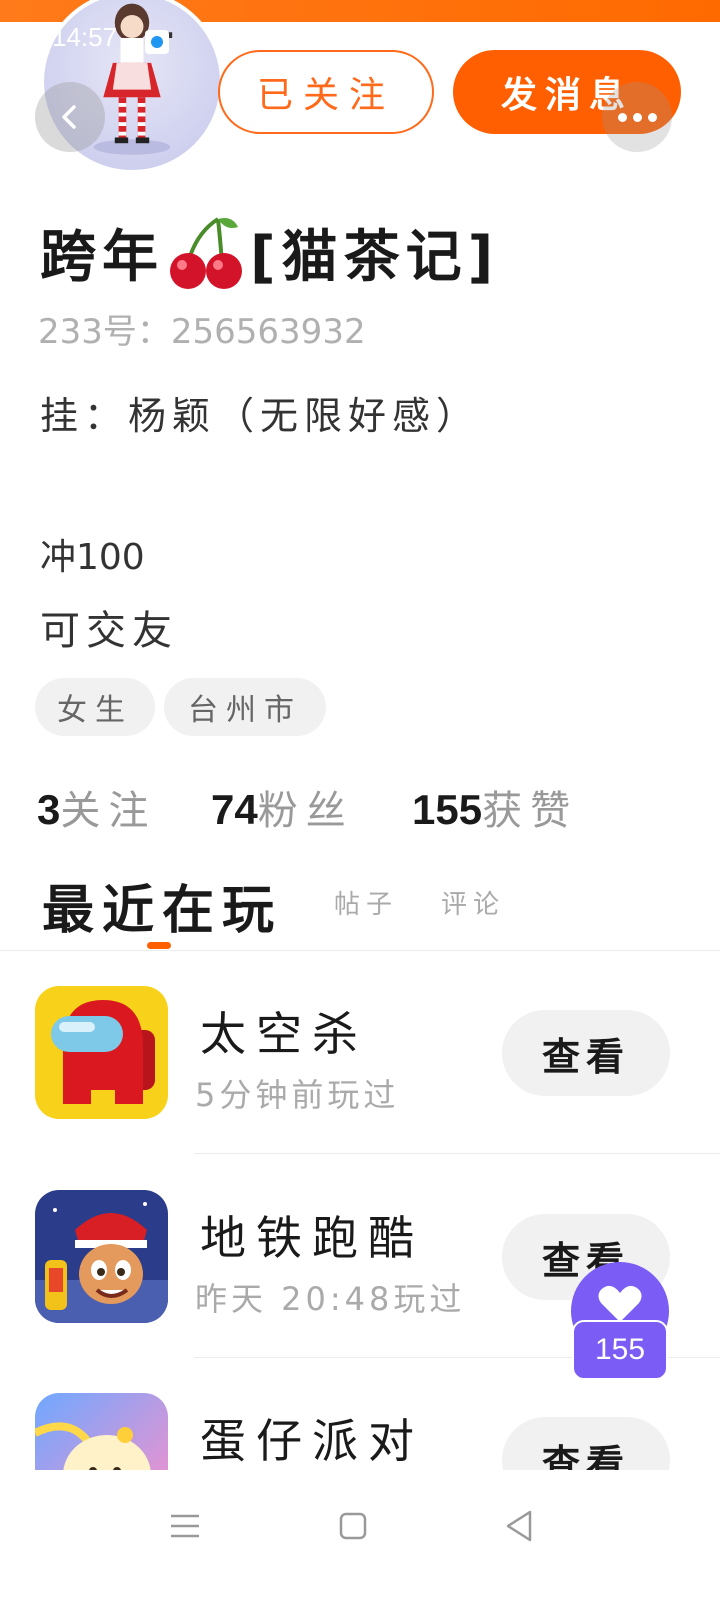 This screenshot has width=720, height=1600. What do you see at coordinates (159, 945) in the screenshot?
I see `tab-indicator` at bounding box center [159, 945].